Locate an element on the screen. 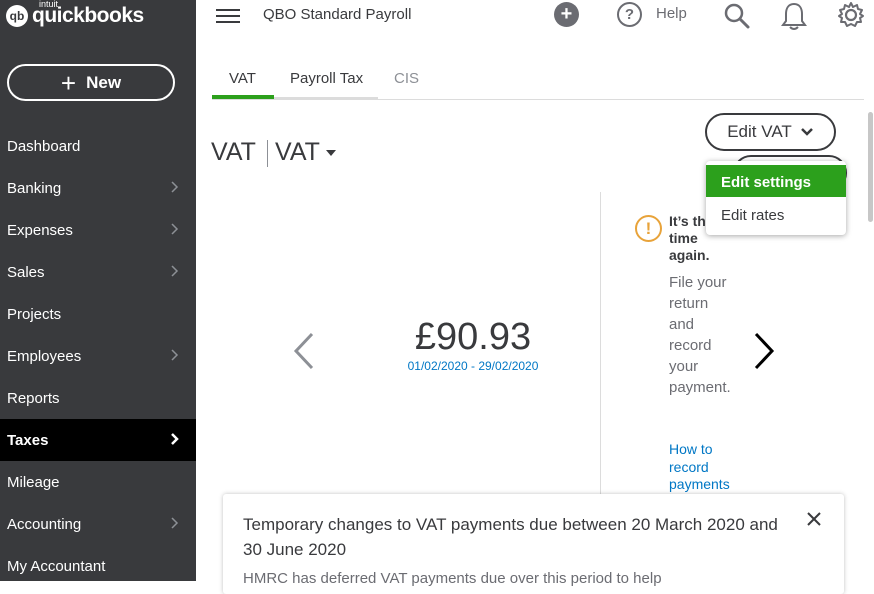 The height and width of the screenshot is (594, 874). active-tab-indicator is located at coordinates (243, 97).